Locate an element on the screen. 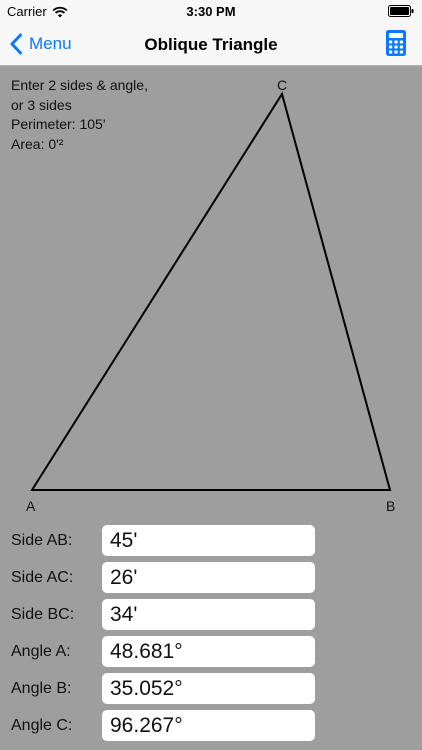 The image size is (422, 750). angle-c-row: Angle C: 96.267° is located at coordinates (211, 726).